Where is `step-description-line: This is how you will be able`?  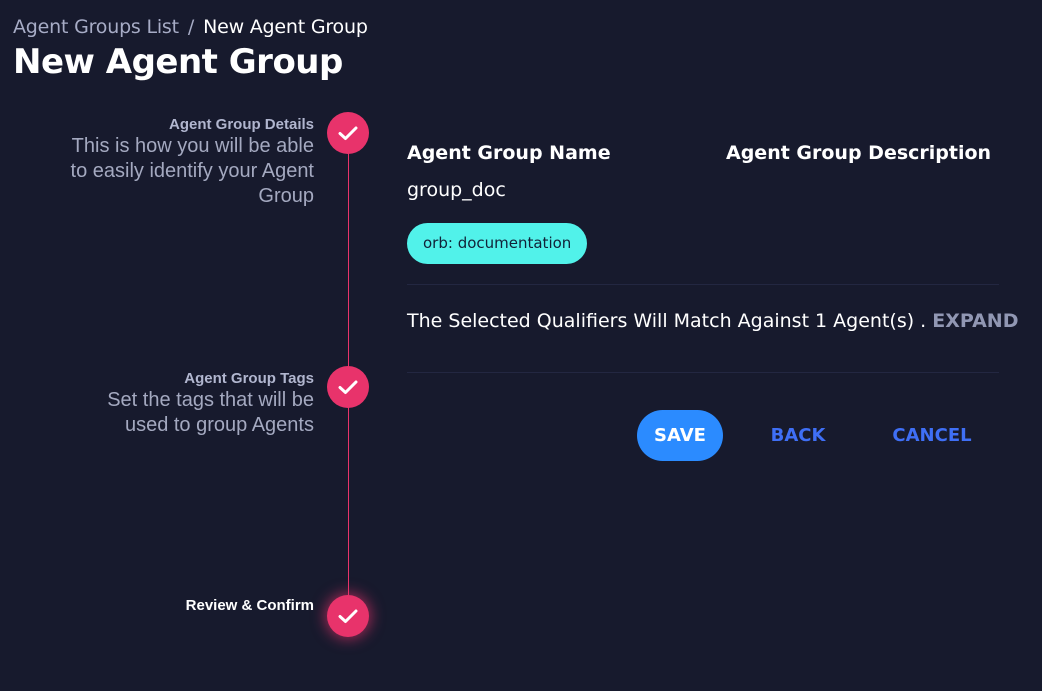 step-description-line: This is how you will be able is located at coordinates (192, 146).